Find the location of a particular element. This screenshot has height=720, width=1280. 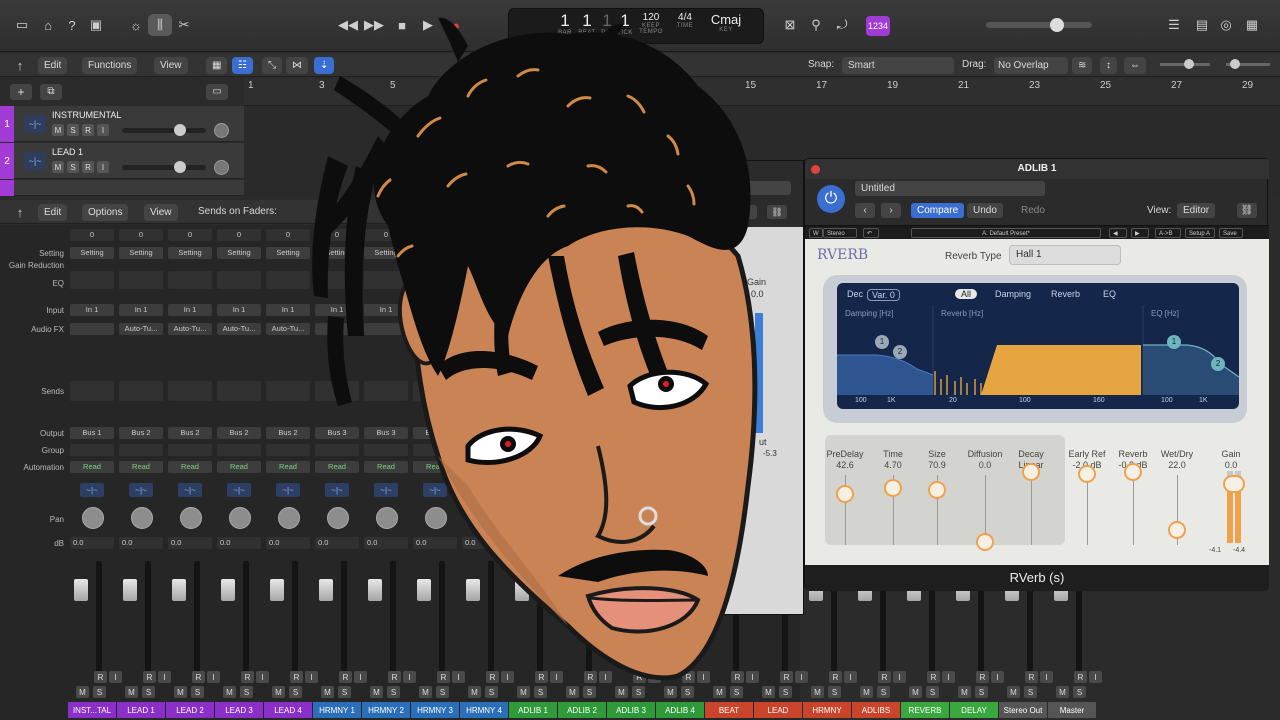

smart-controls-icon: ☼ is located at coordinates (136, 25).